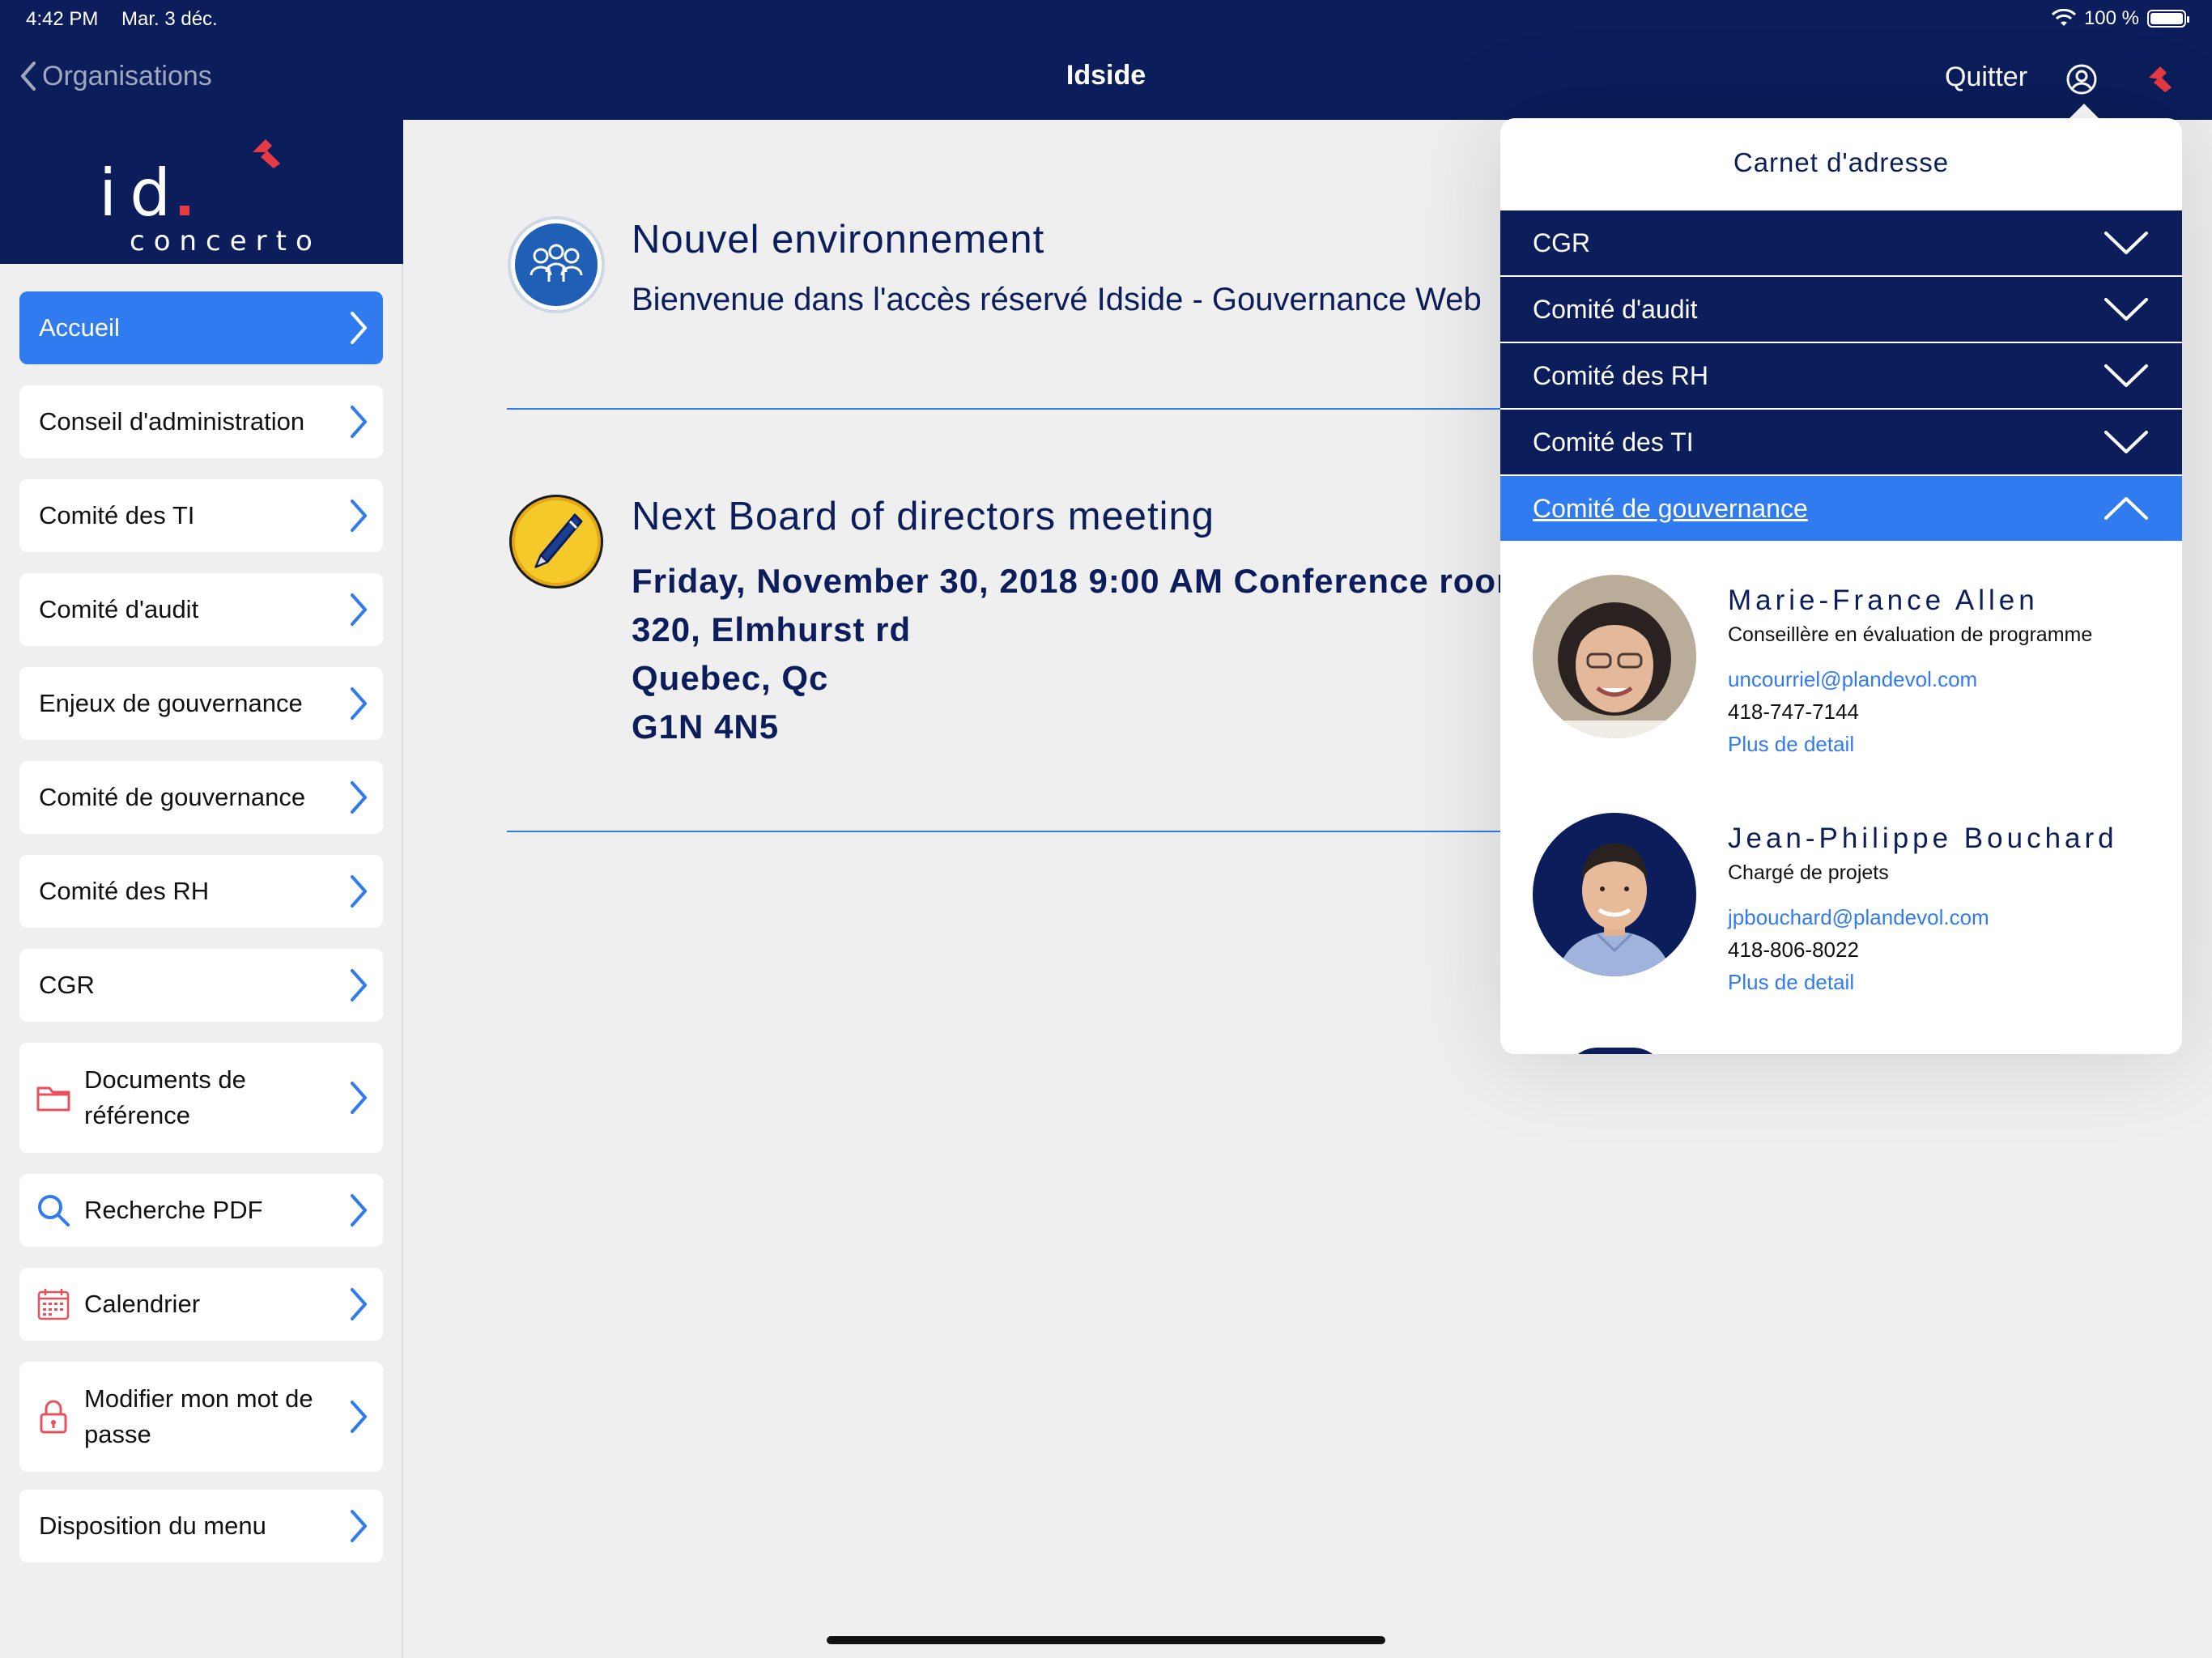 The height and width of the screenshot is (1658, 2212). I want to click on status-right: 100 %, so click(2120, 18).